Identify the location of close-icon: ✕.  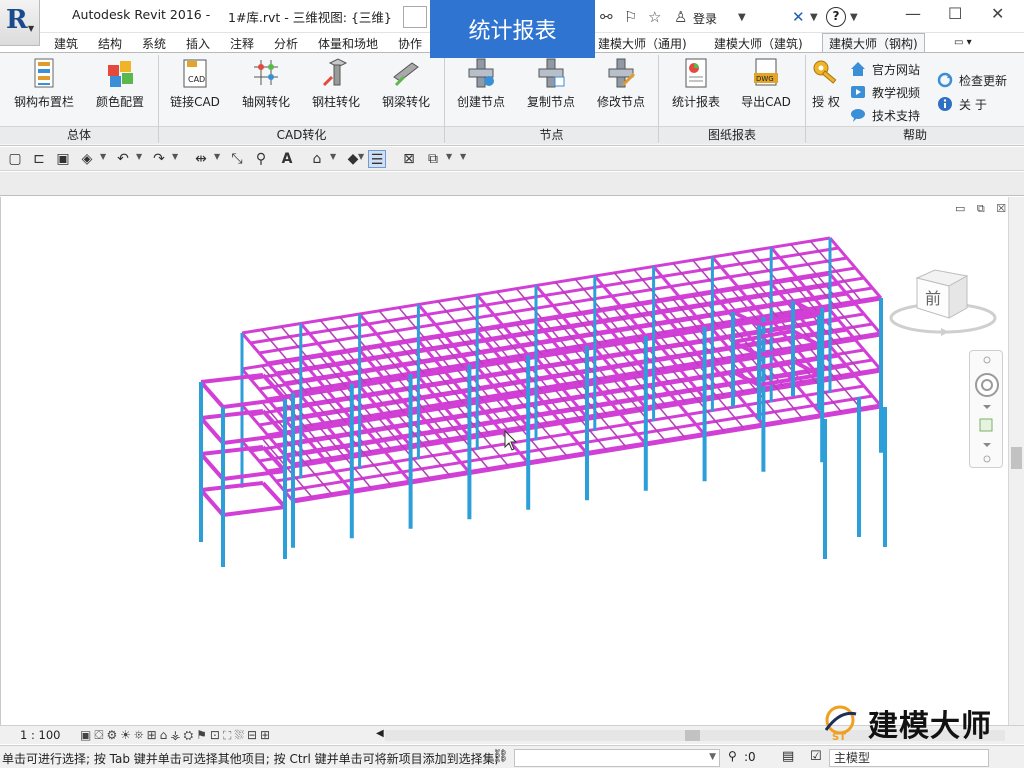
(997, 13).